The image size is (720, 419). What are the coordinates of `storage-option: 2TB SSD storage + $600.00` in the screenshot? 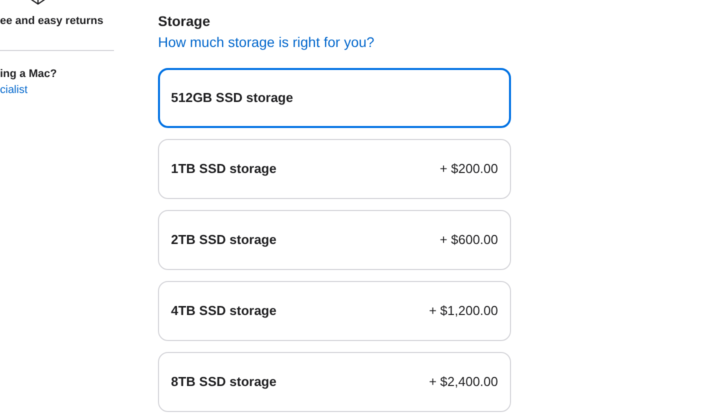 It's located at (334, 240).